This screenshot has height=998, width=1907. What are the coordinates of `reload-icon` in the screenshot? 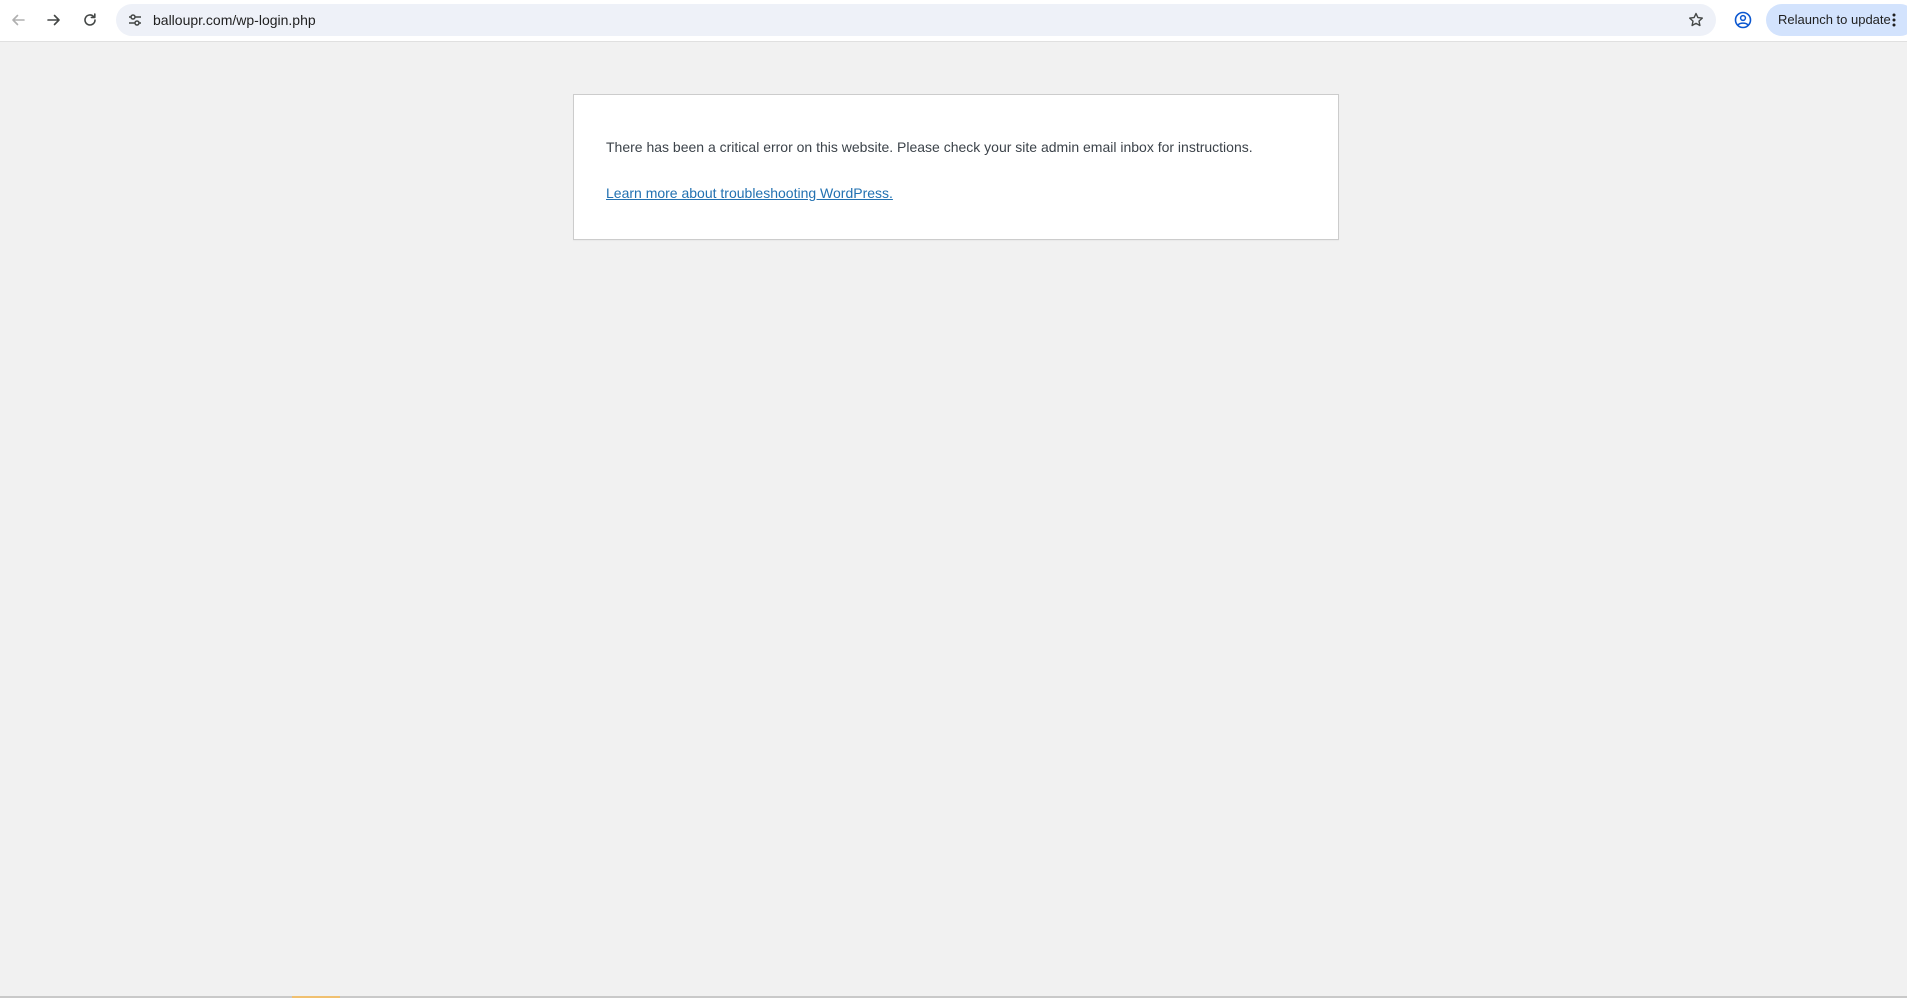 It's located at (90, 19).